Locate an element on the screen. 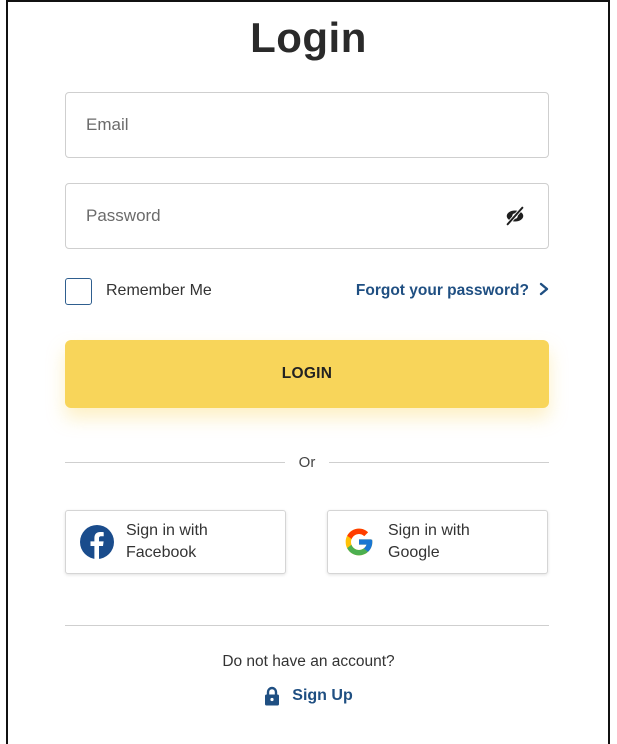 Image resolution: width=617 pixels, height=744 pixels. facebook-signin-label: Sign in with Facebook is located at coordinates (167, 541).